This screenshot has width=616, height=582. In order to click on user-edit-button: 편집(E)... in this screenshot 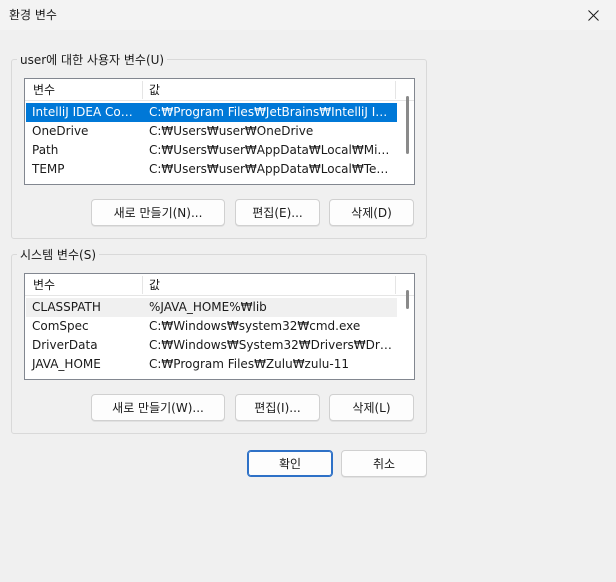, I will do `click(277, 212)`.